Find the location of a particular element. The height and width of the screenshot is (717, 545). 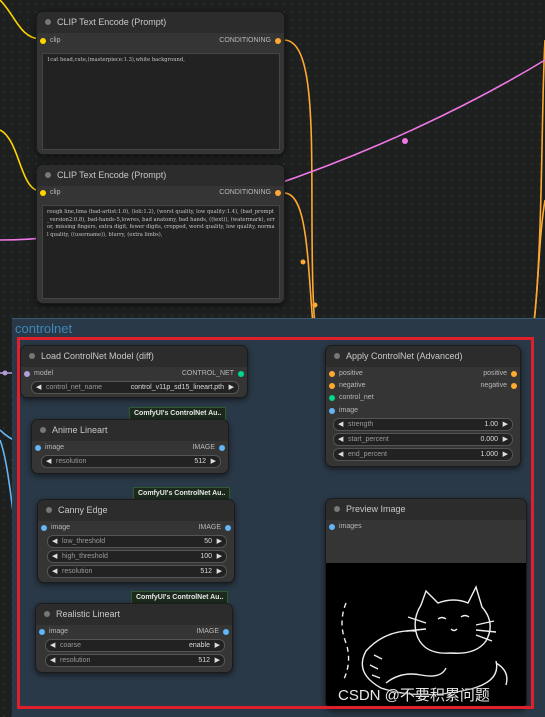

watermark: CSDN @不要积累问题 is located at coordinates (414, 695).